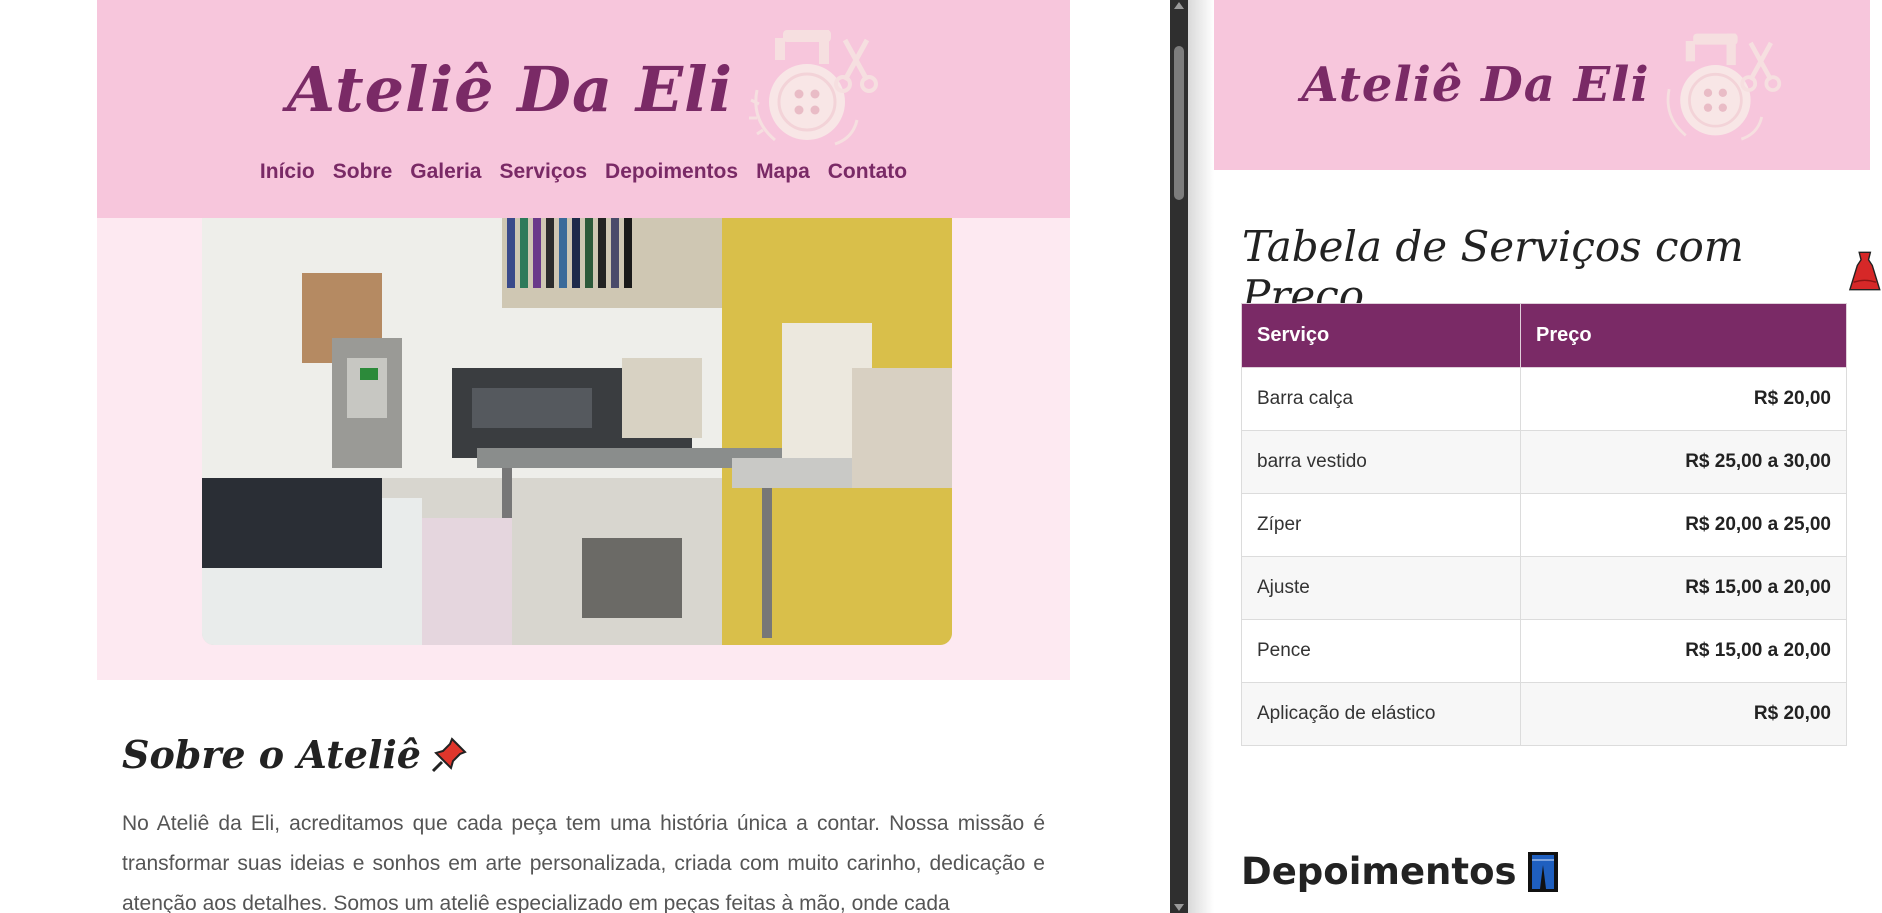  Describe the element at coordinates (1381, 588) in the screenshot. I see `service-name: Ajuste` at that location.